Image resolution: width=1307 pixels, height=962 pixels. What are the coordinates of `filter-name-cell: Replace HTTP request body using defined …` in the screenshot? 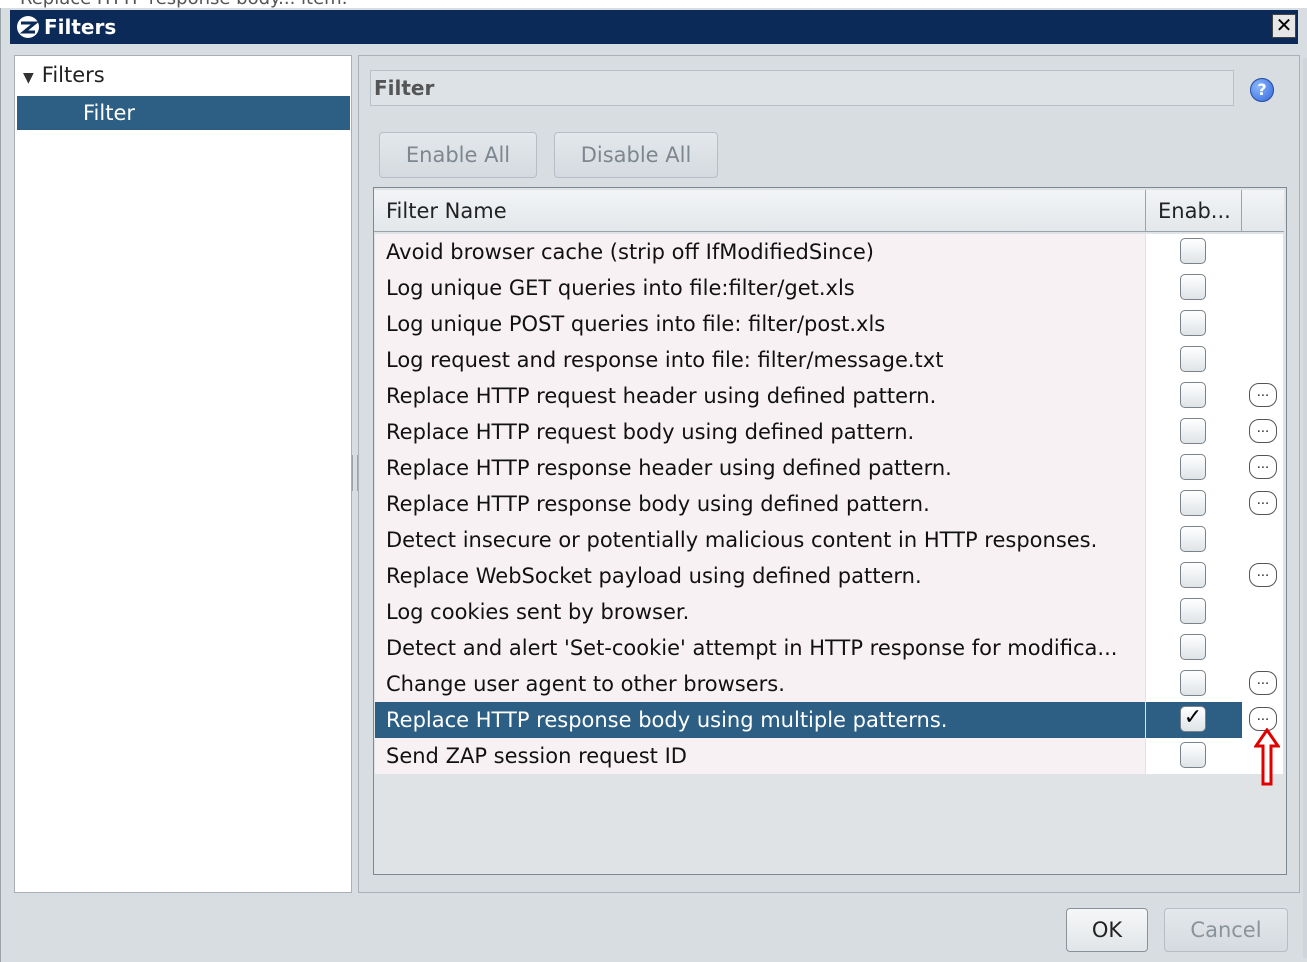 It's located at (760, 432).